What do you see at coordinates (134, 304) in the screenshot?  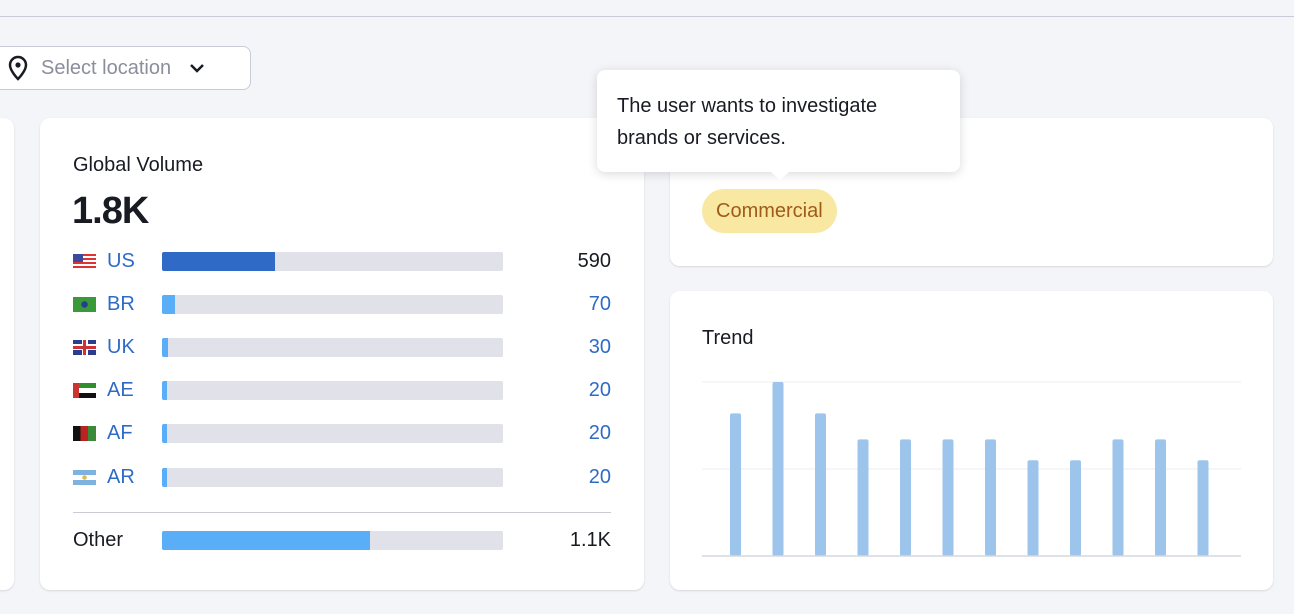 I see `country-code-link: BR` at bounding box center [134, 304].